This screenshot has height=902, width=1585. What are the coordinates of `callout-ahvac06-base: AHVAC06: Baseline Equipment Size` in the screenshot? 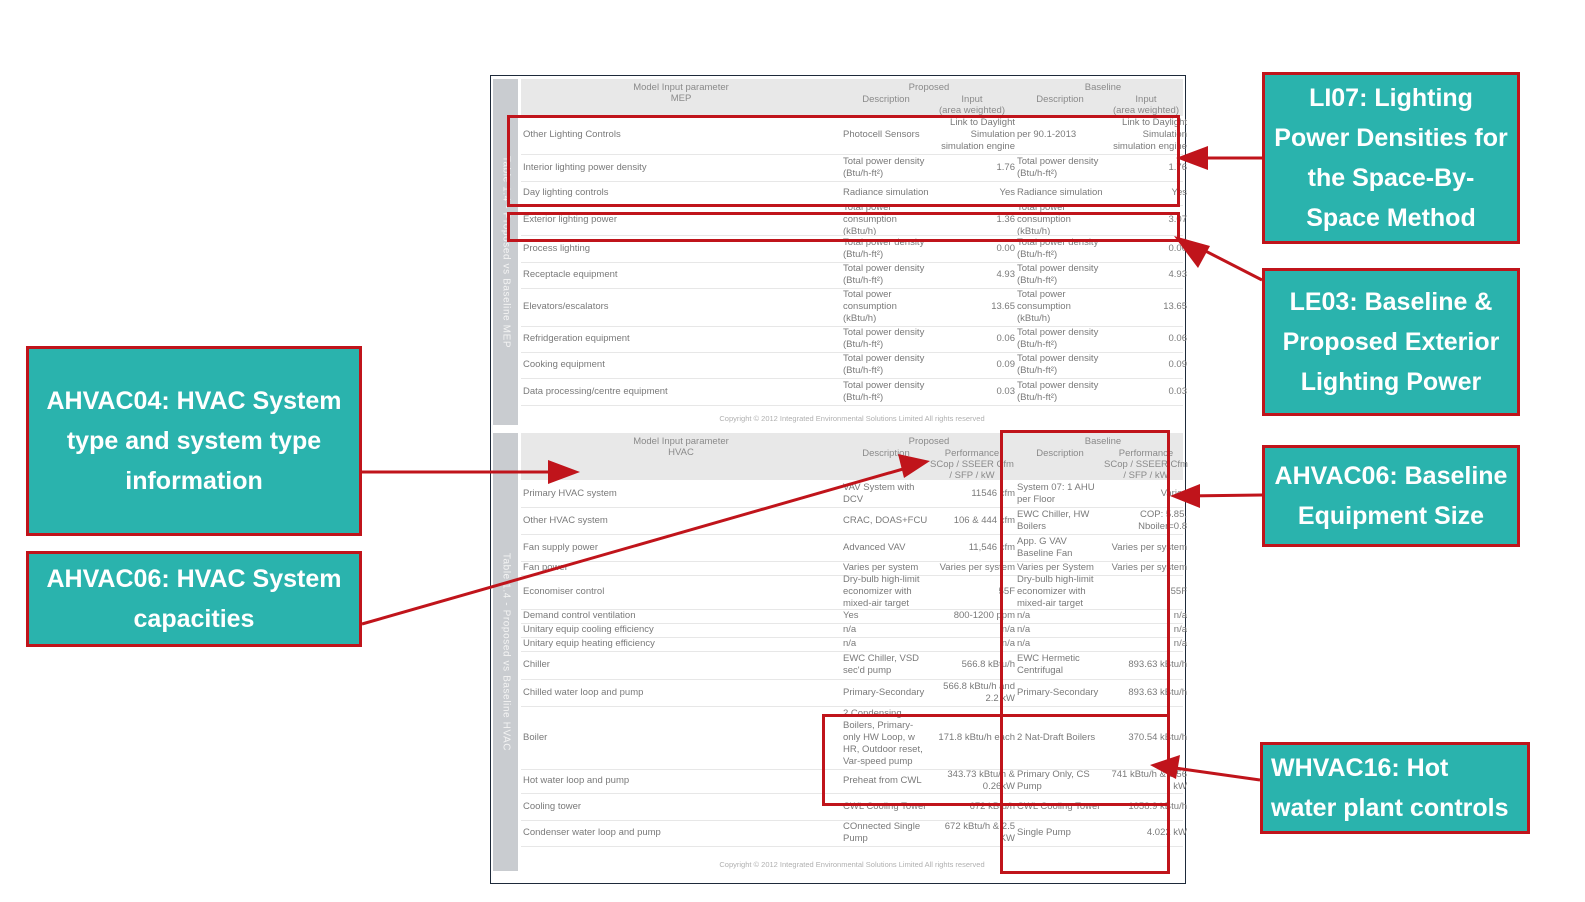 It's located at (1391, 496).